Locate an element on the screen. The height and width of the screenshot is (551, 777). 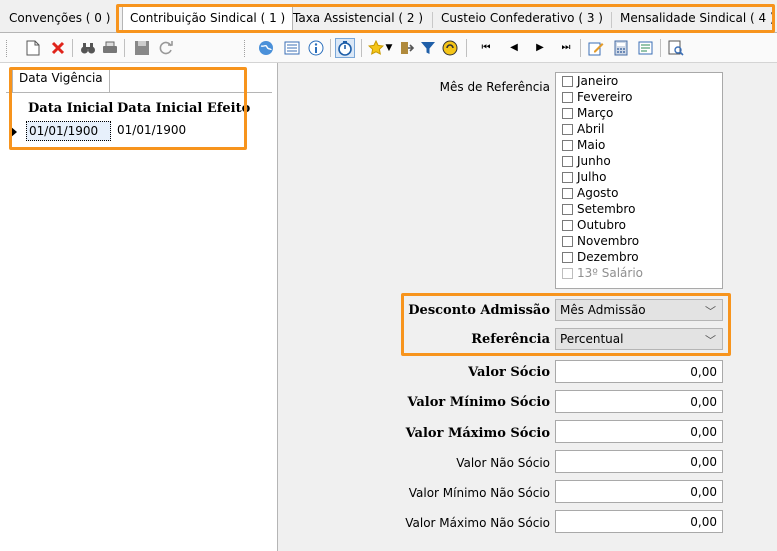
tab-taxa-assistencial: Taxa Assistencial ( 2 ) is located at coordinates (358, 20).